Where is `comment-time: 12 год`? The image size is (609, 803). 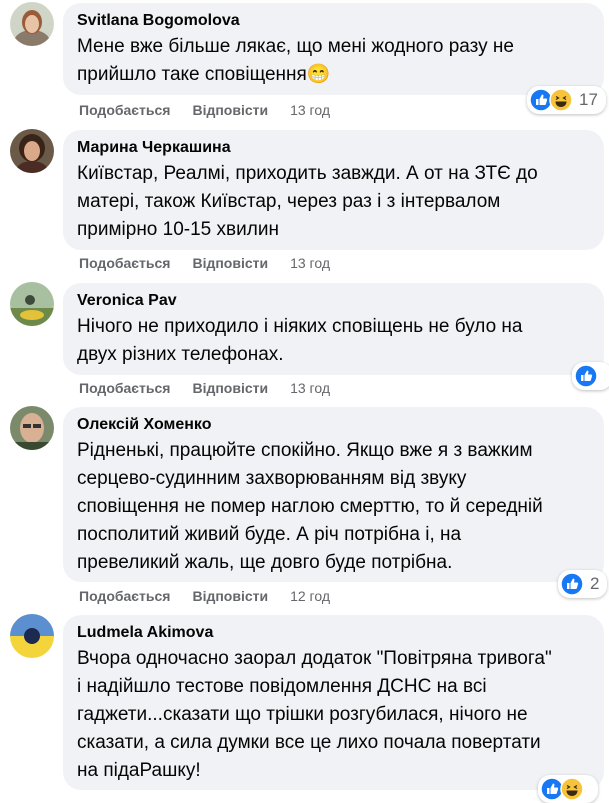 comment-time: 12 год is located at coordinates (310, 596).